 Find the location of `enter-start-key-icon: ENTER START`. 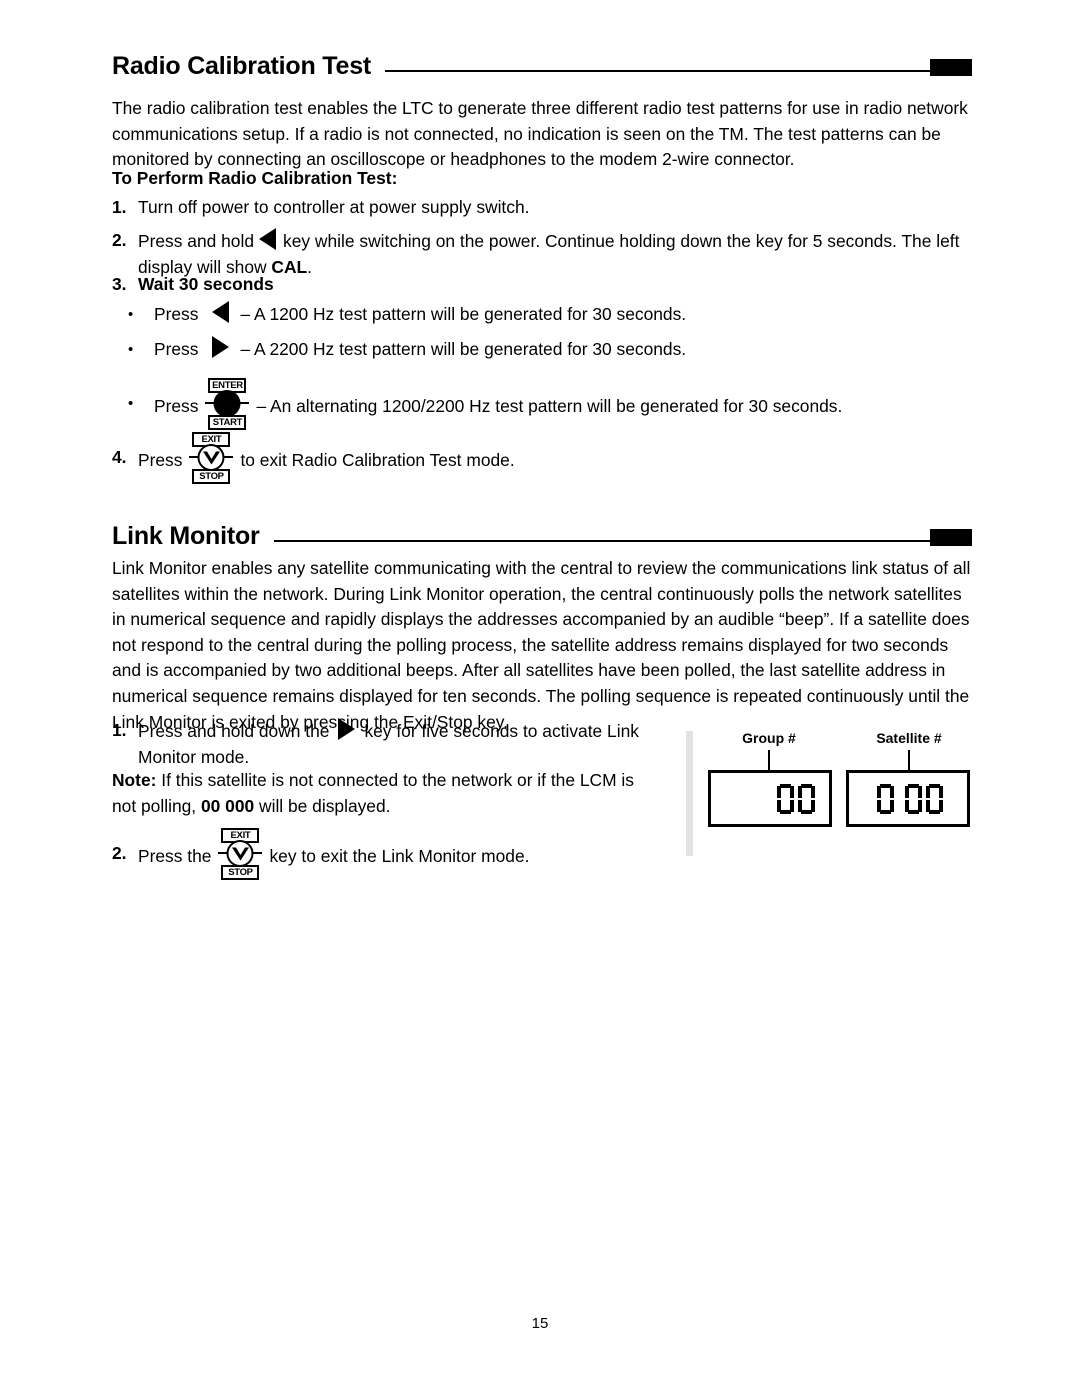

enter-start-key-icon: ENTER START is located at coordinates (227, 404).